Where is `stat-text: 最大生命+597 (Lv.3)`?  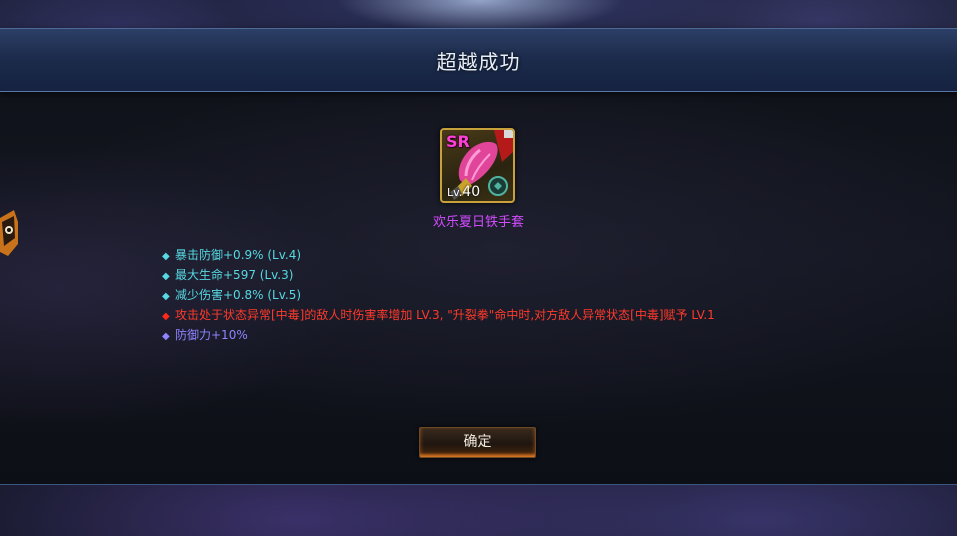
stat-text: 最大生命+597 (Lv.3) is located at coordinates (234, 275).